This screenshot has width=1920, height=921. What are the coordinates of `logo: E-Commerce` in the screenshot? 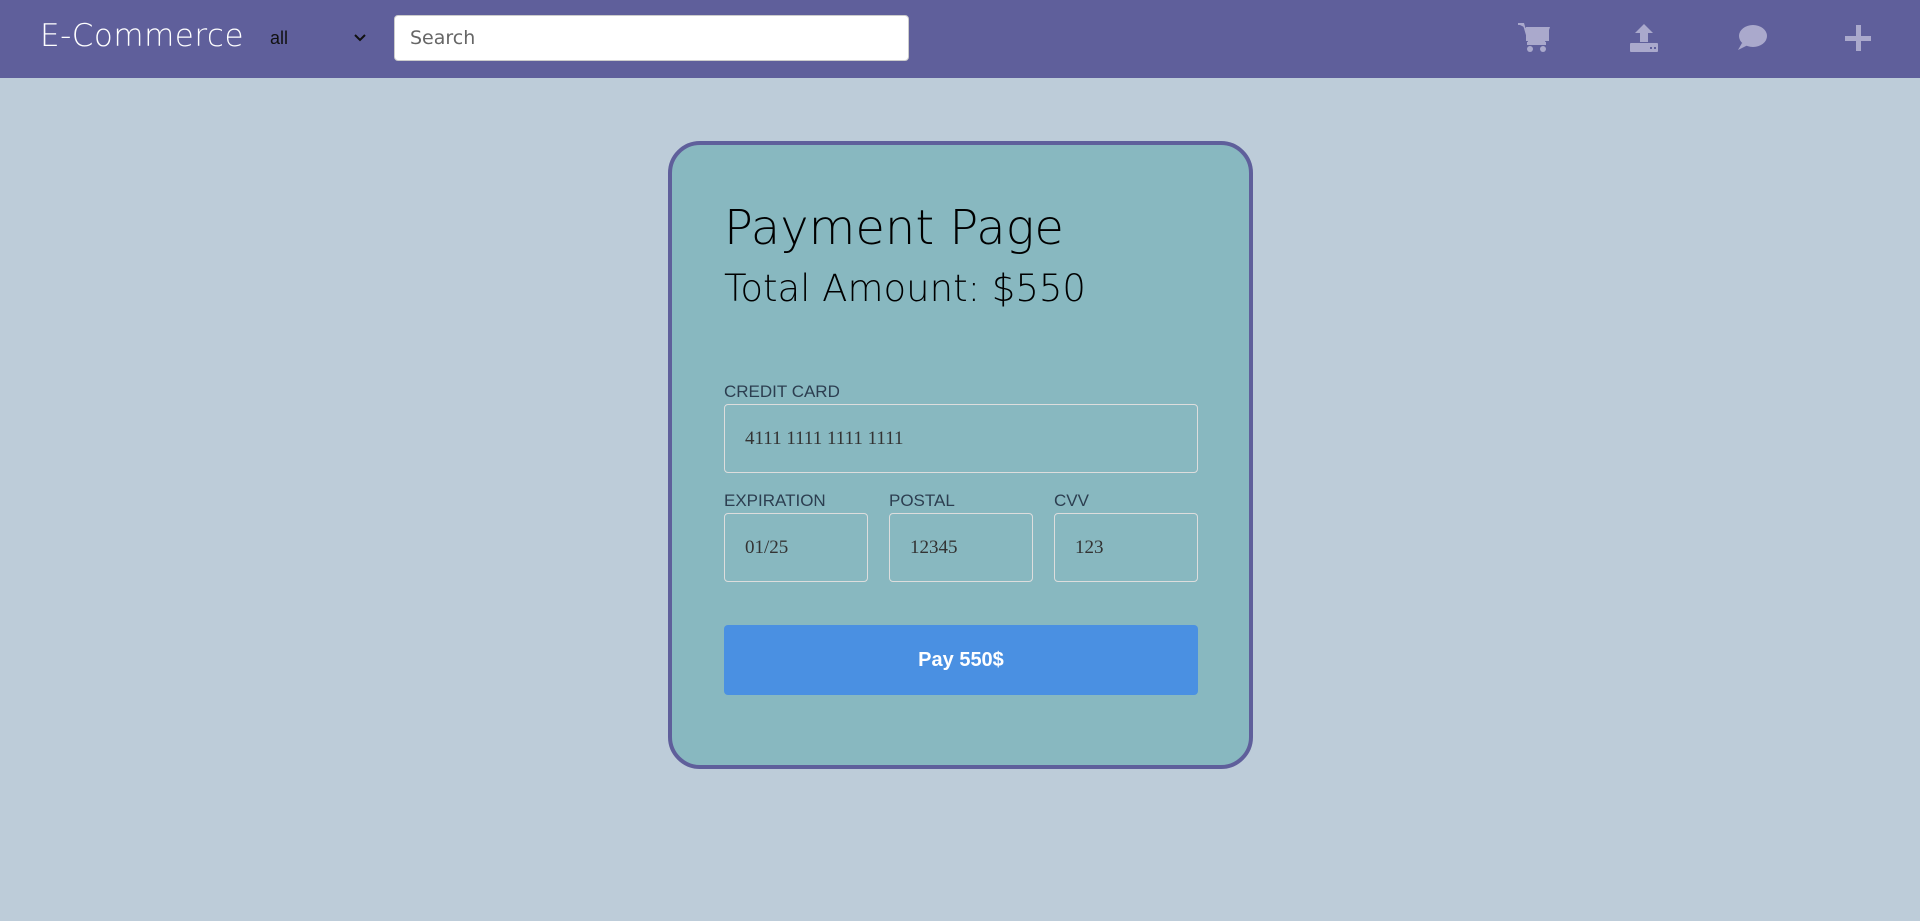 It's located at (142, 36).